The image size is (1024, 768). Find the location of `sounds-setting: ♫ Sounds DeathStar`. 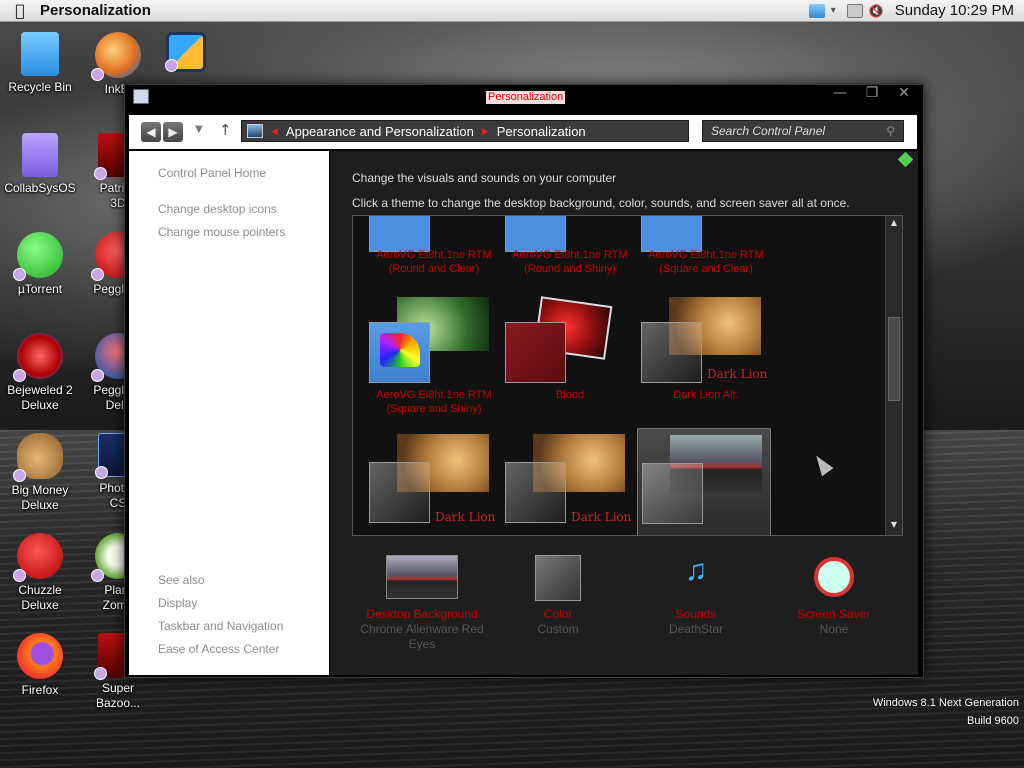

sounds-setting: ♫ Sounds DeathStar is located at coordinates (696, 594).